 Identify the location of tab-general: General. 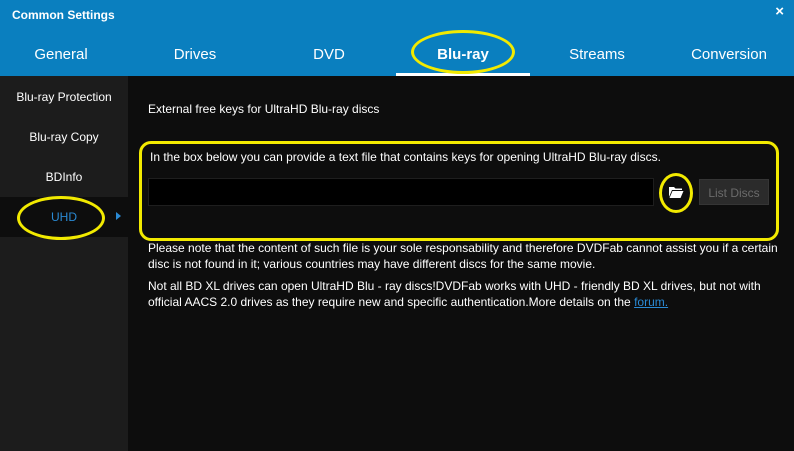
(61, 56).